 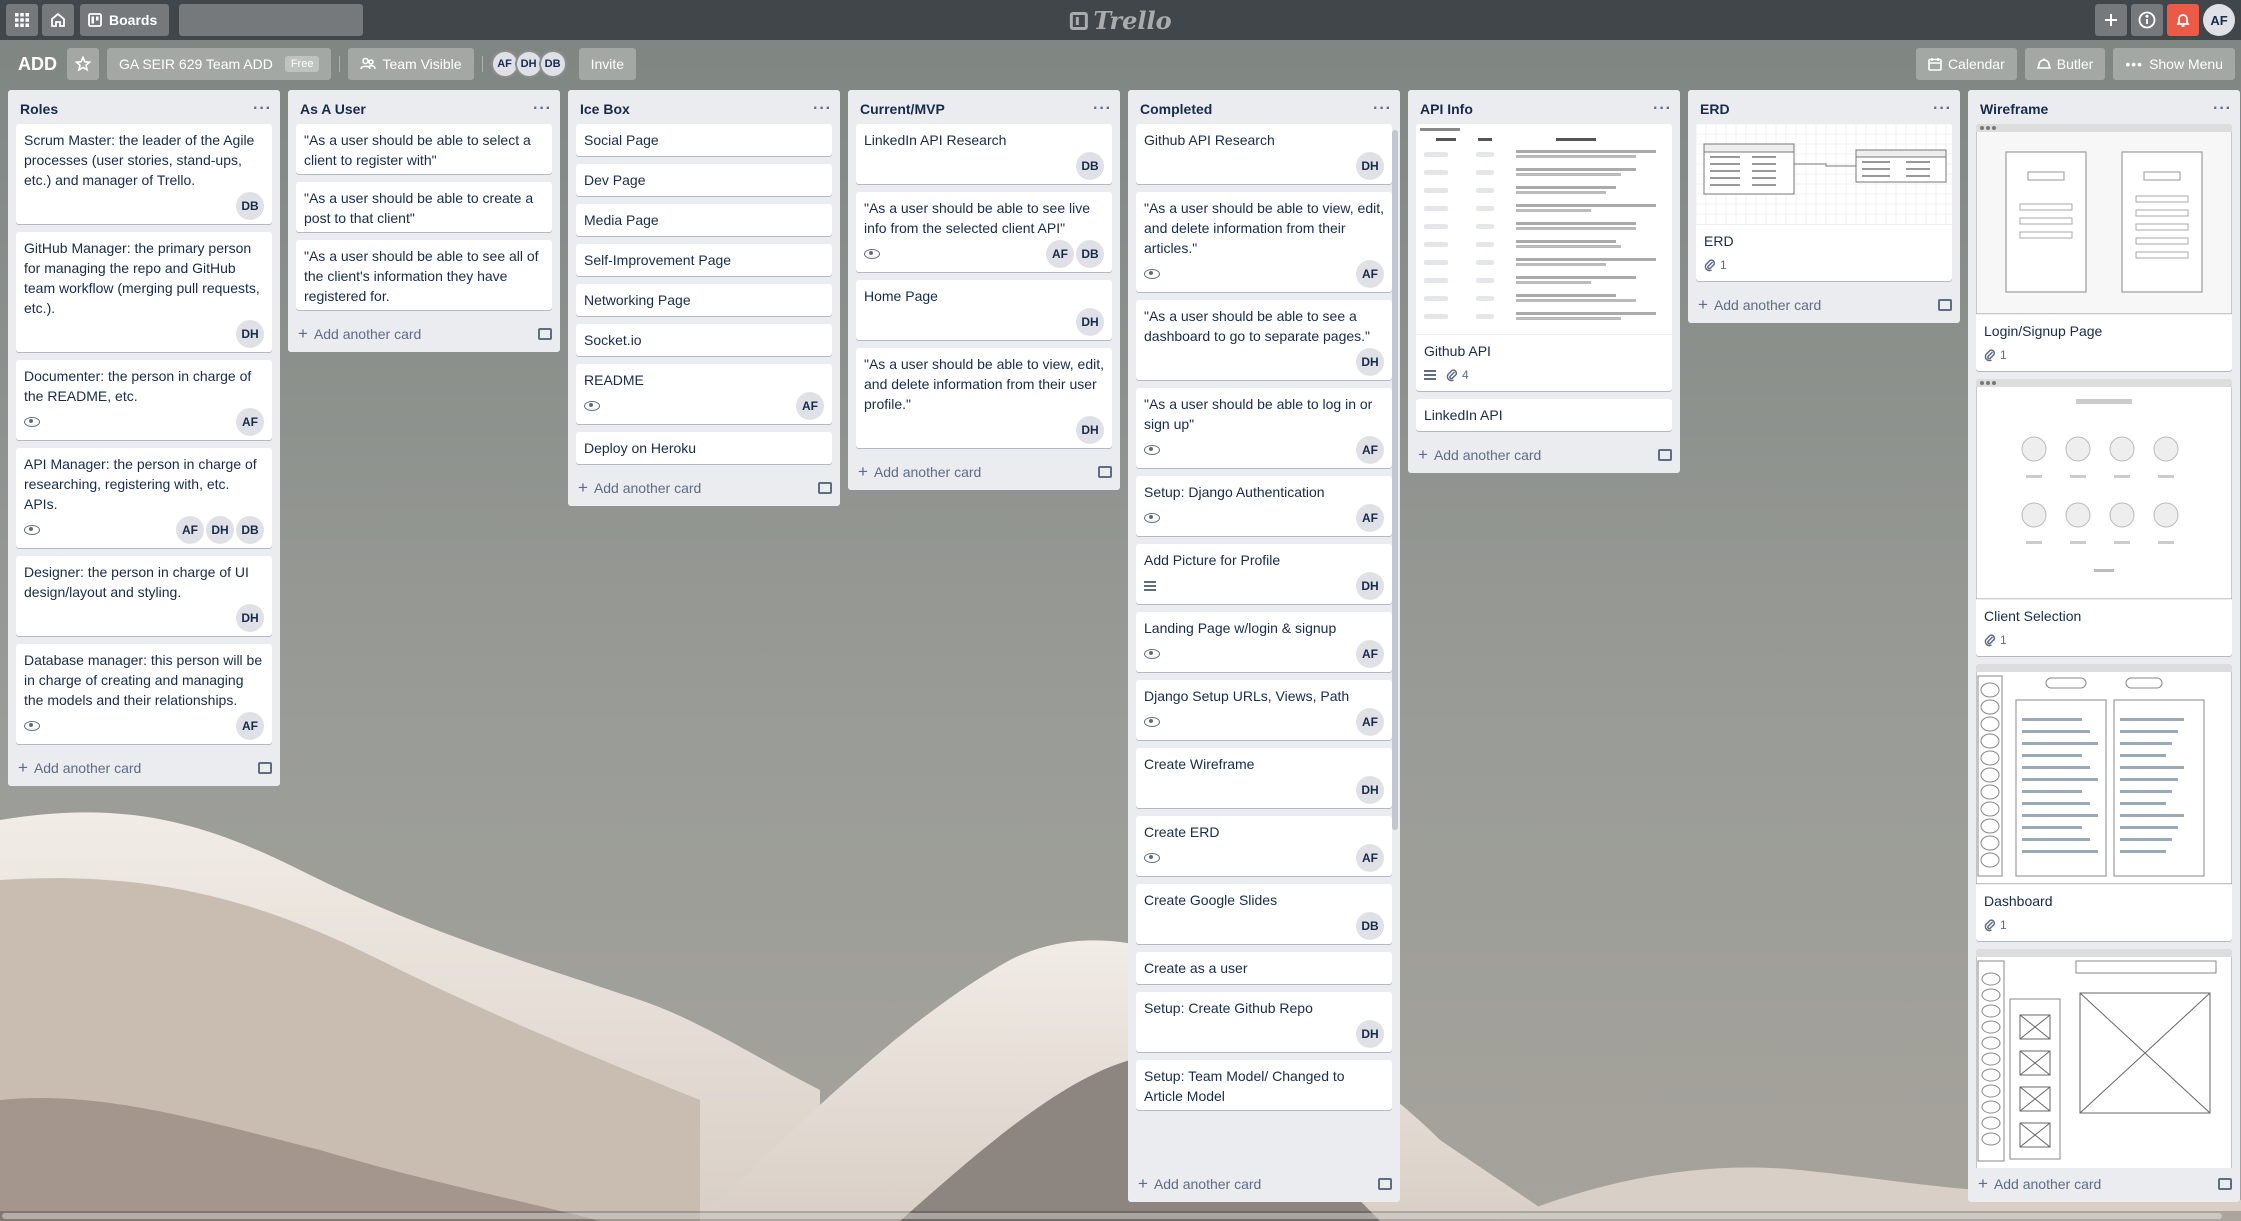 I want to click on card: Github API 4, so click(x=1544, y=257).